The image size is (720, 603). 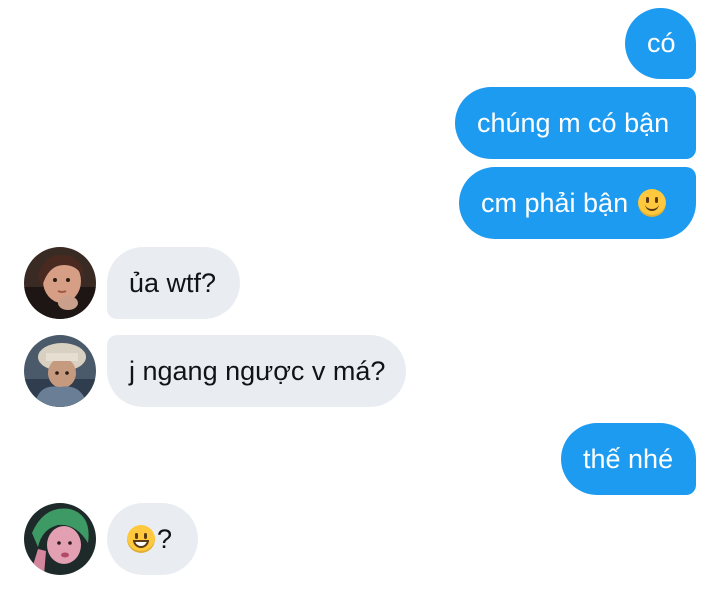 I want to click on outgoing-message: thế nhé, so click(x=628, y=459).